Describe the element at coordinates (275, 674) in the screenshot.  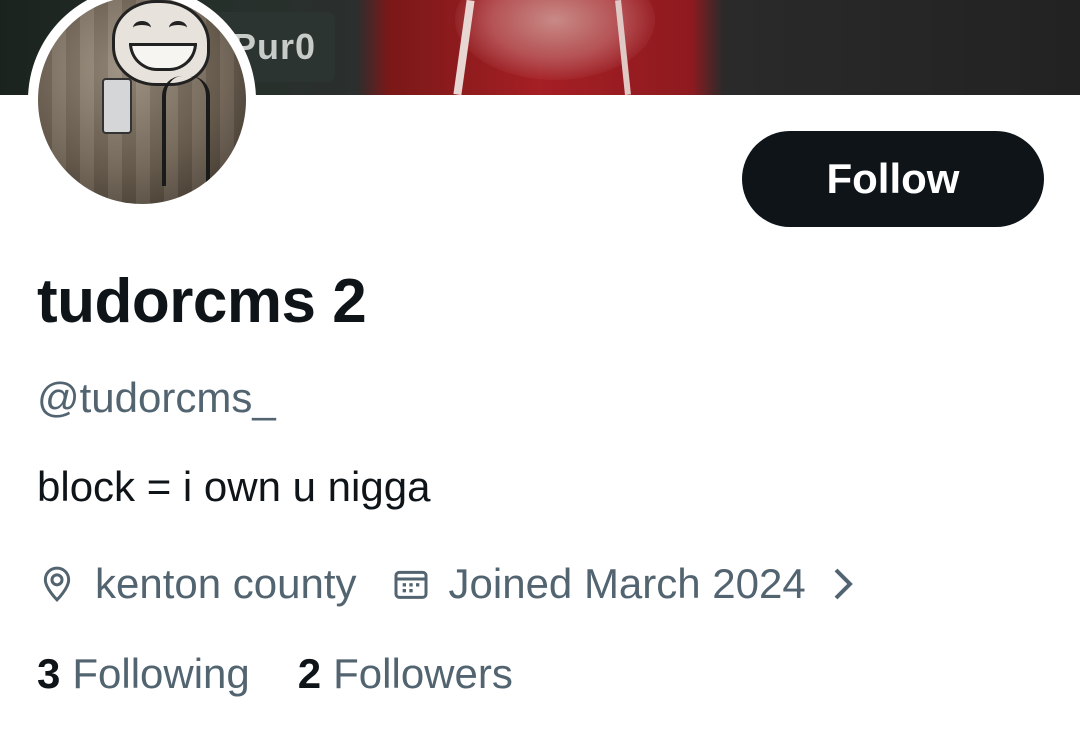
I see `profile-stats: 3 Following 2 Followers` at that location.